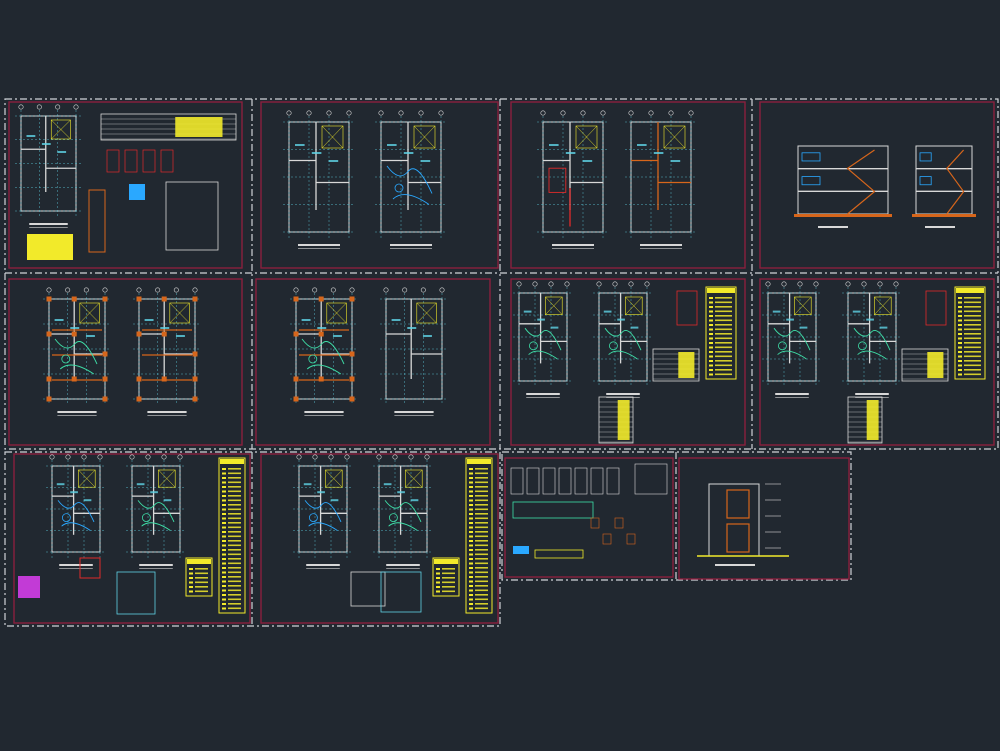  I want to click on foundation, so click(944, 215).